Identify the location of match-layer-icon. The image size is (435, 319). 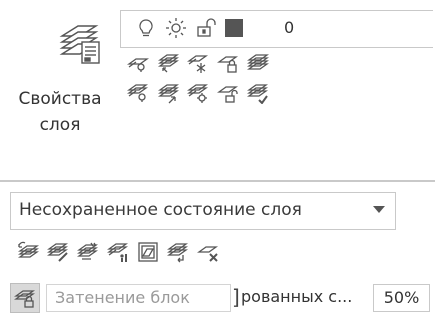
(168, 63).